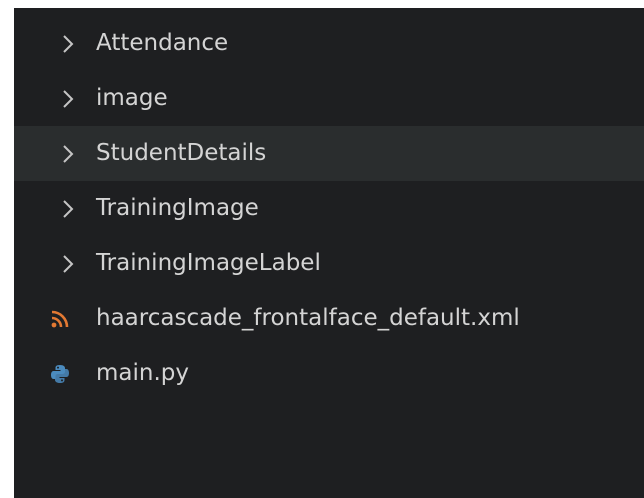 This screenshot has height=498, width=644. I want to click on folder-label: StudentDetails, so click(181, 153).